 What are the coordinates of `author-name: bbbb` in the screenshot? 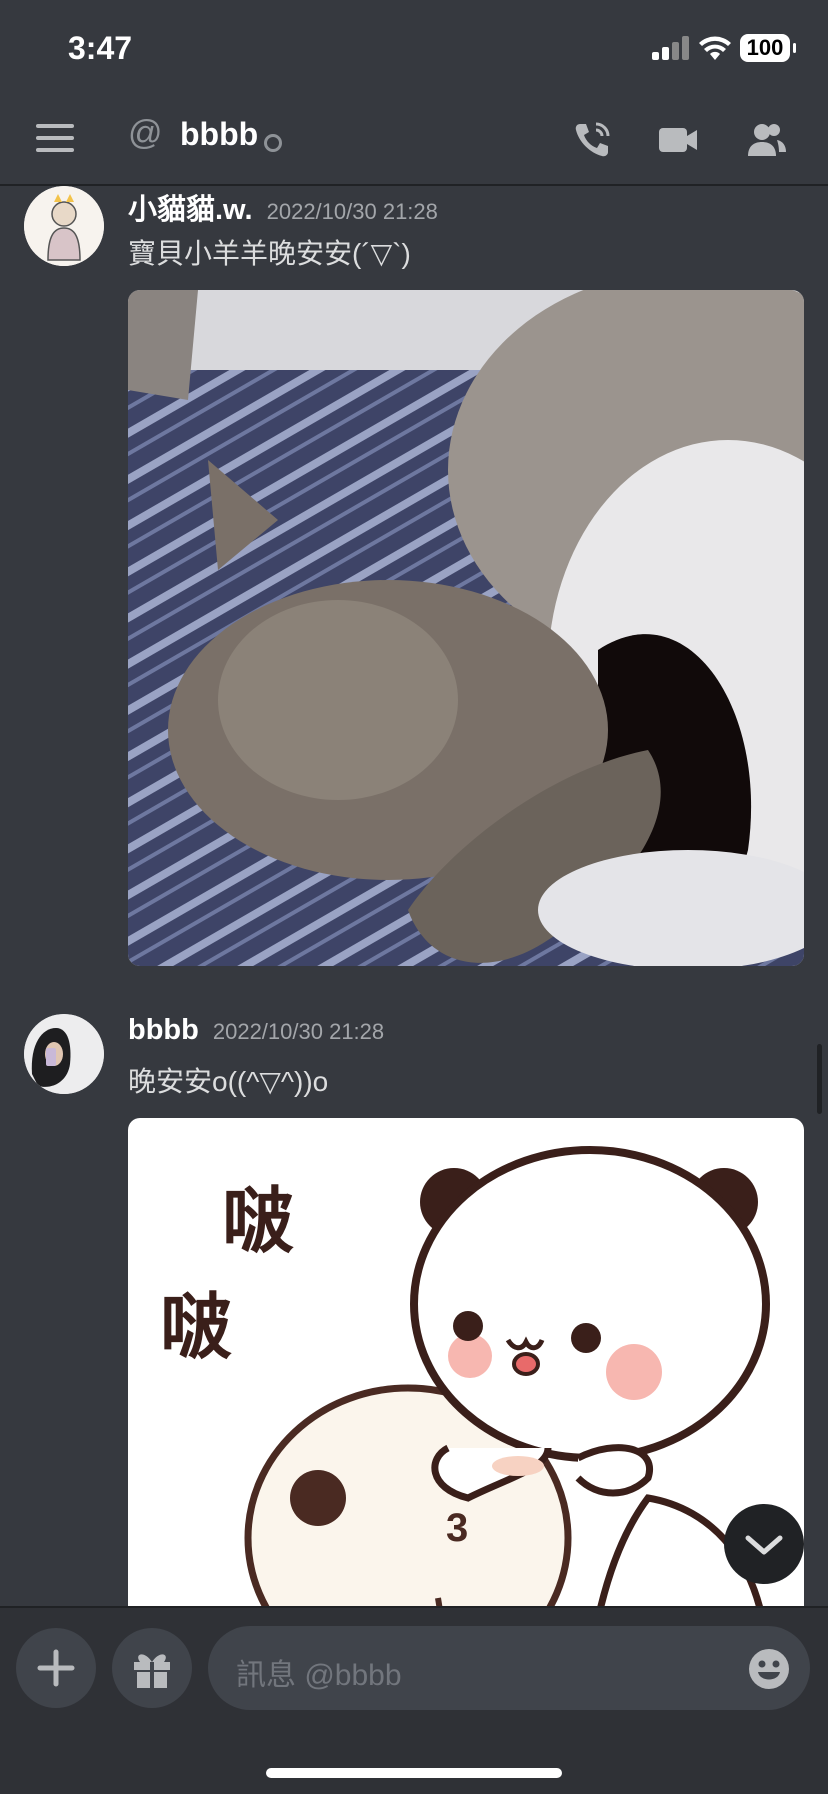 It's located at (163, 1030).